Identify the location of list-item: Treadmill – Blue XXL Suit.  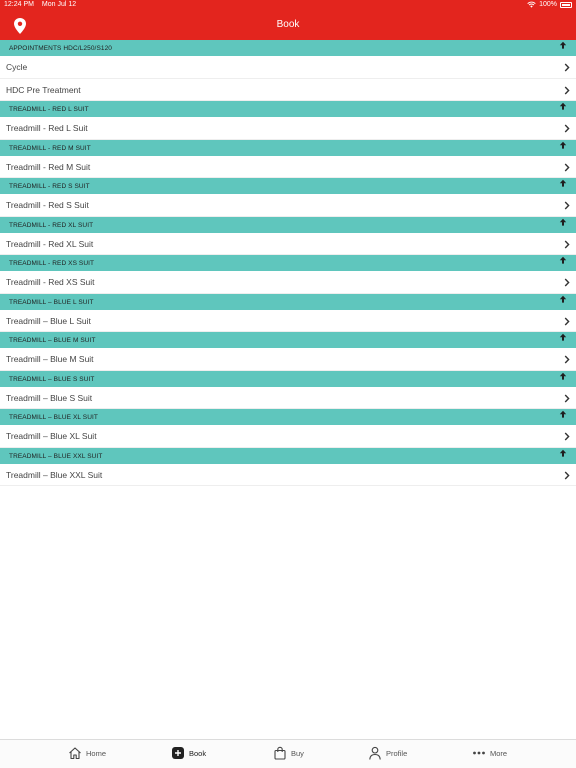
(288, 474).